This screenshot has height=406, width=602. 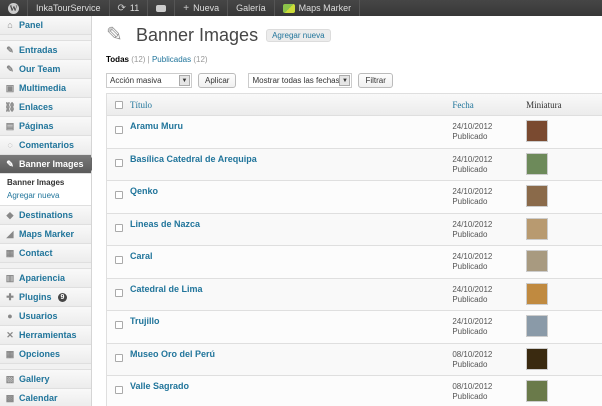 I want to click on maps-marker-icon, so click(x=288, y=8).